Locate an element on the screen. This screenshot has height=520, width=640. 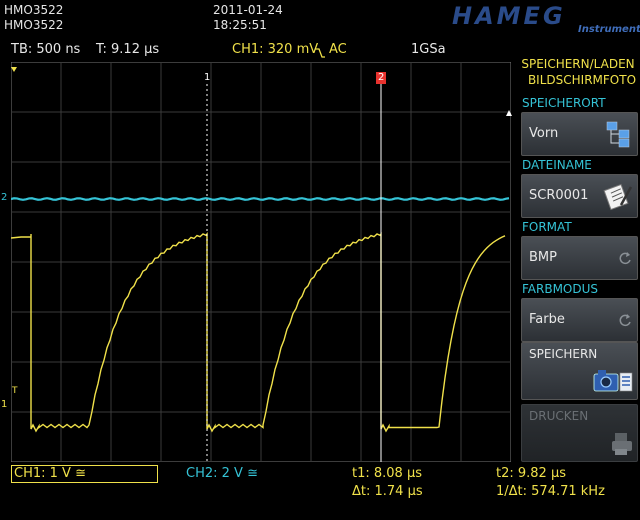
scroll-up-icon is located at coordinates (509, 108).